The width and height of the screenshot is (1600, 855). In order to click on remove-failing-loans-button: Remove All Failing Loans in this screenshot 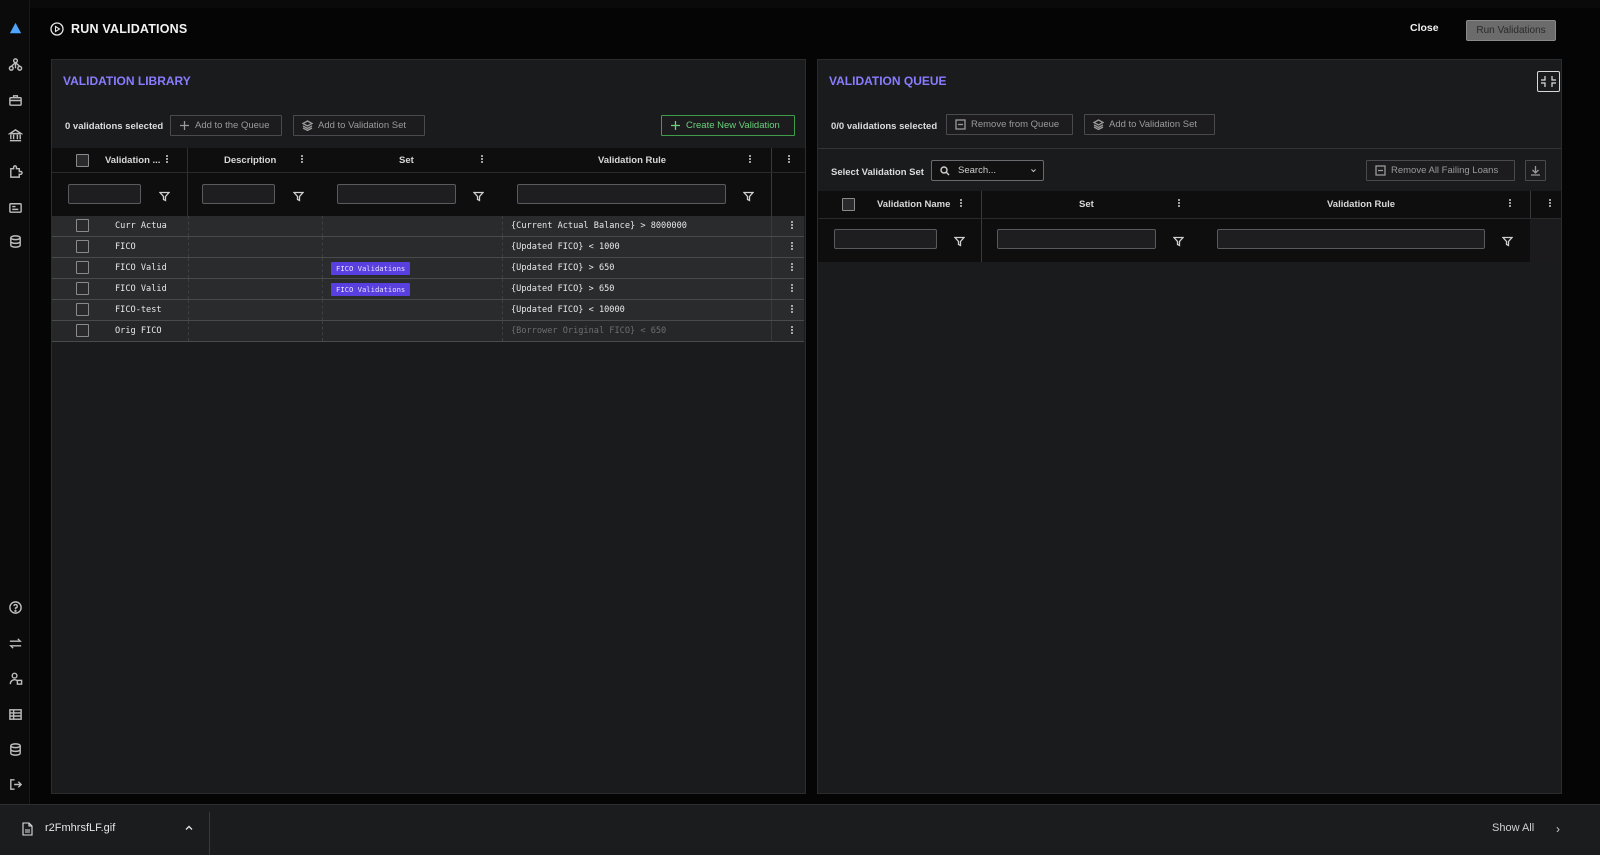, I will do `click(1440, 170)`.